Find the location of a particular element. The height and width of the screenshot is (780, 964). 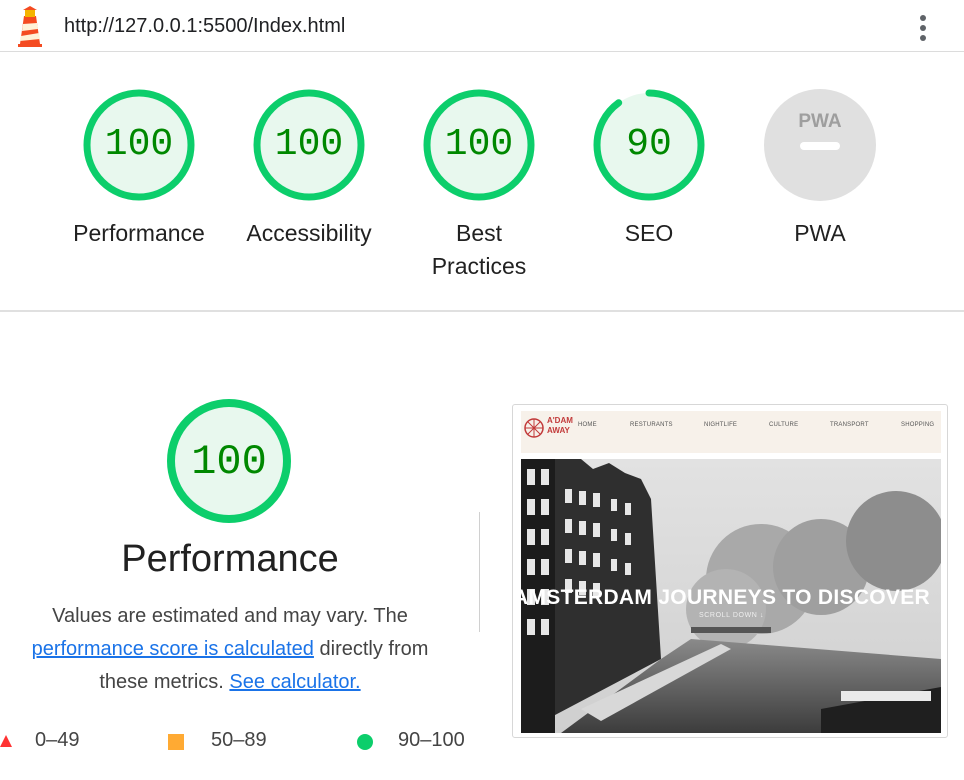

gauge-performance: 100 Performance is located at coordinates (139, 168).